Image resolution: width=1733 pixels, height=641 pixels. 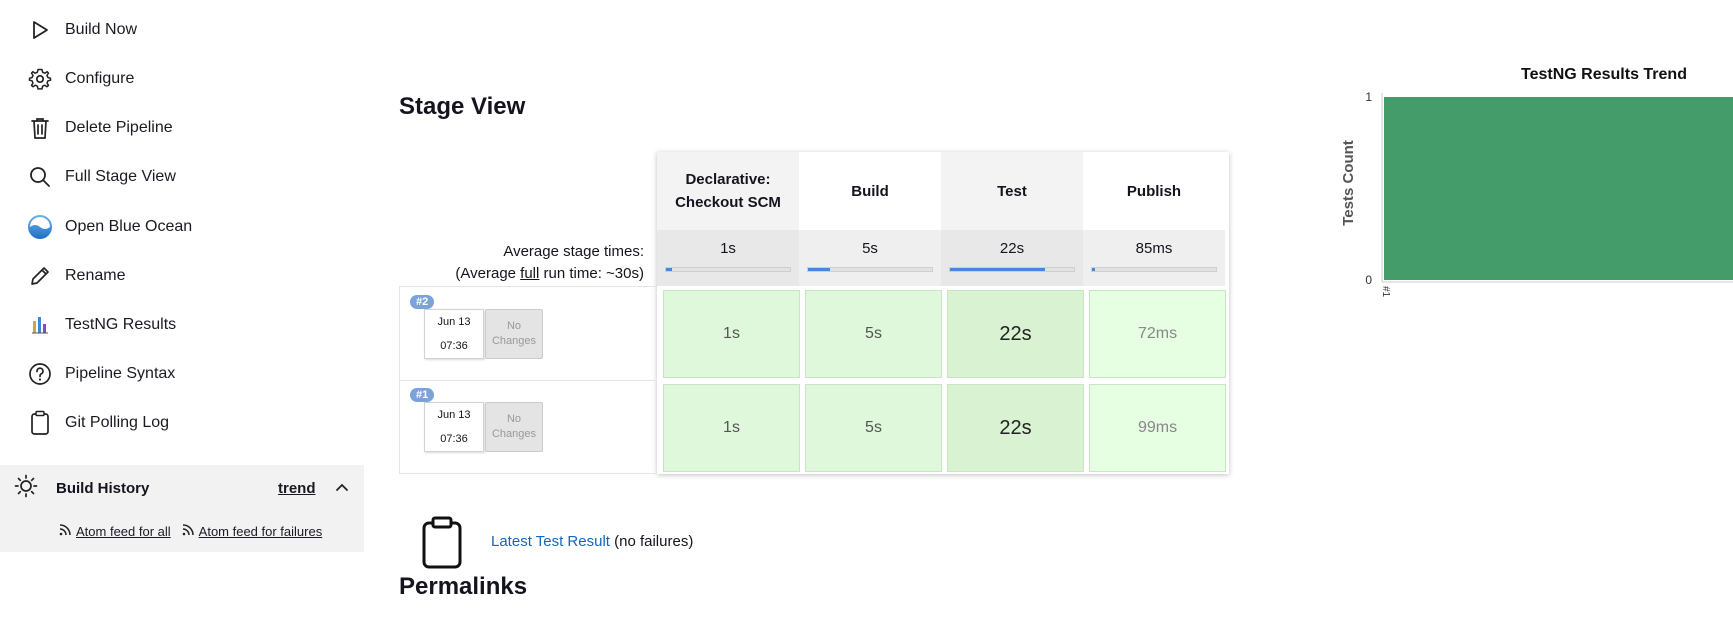 What do you see at coordinates (422, 395) in the screenshot?
I see `build-badge: #1` at bounding box center [422, 395].